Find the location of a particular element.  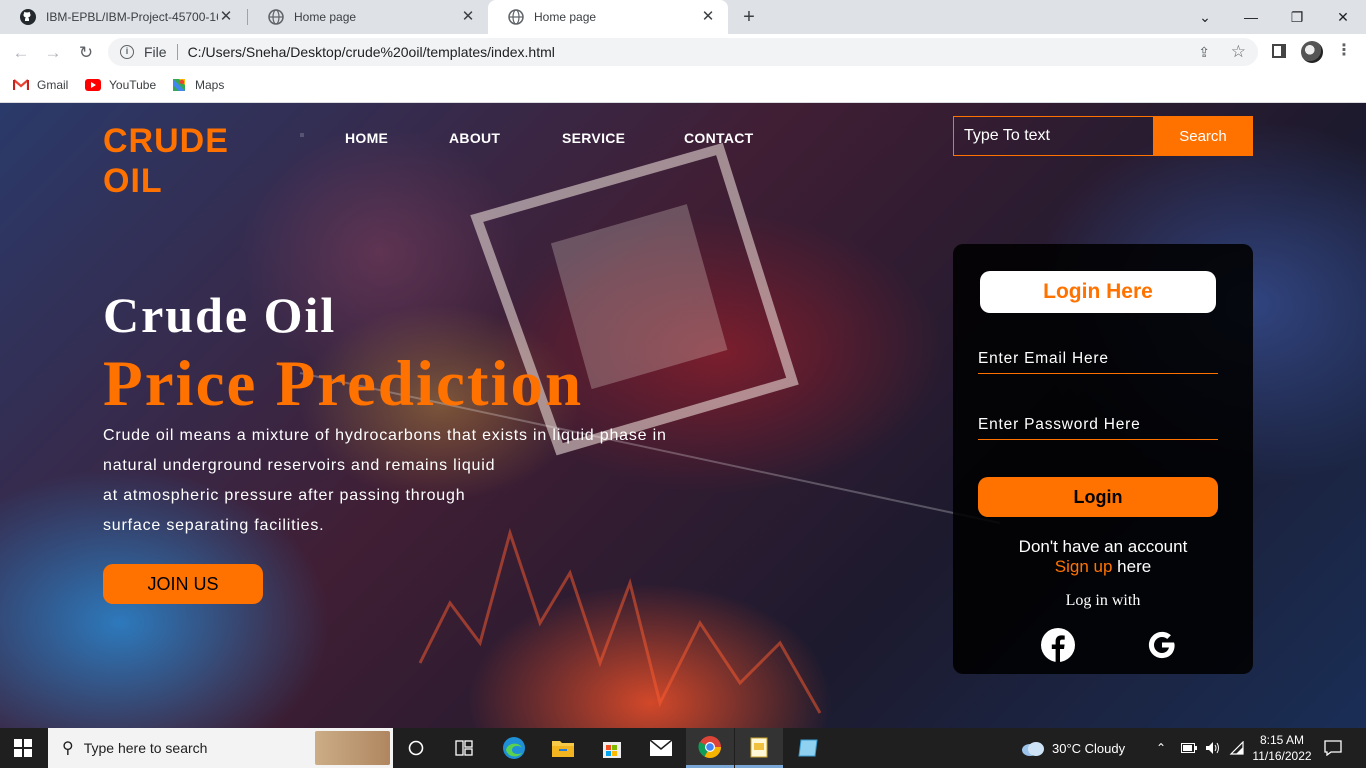

close-window-icon: ✕ is located at coordinates (1343, 17).